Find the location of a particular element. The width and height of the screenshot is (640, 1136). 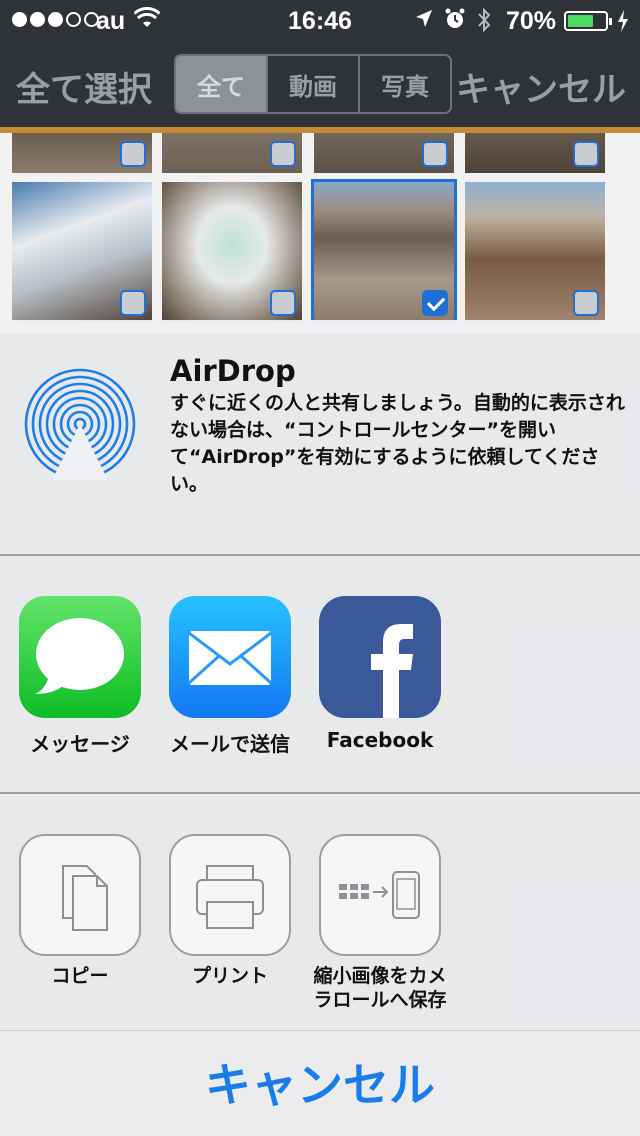

charging-icon is located at coordinates (623, 24).